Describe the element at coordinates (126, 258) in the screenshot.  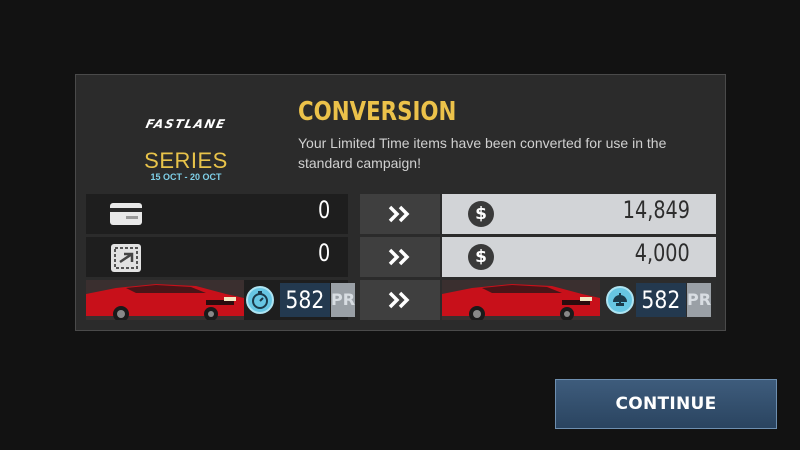
I see `voucher-icon` at that location.